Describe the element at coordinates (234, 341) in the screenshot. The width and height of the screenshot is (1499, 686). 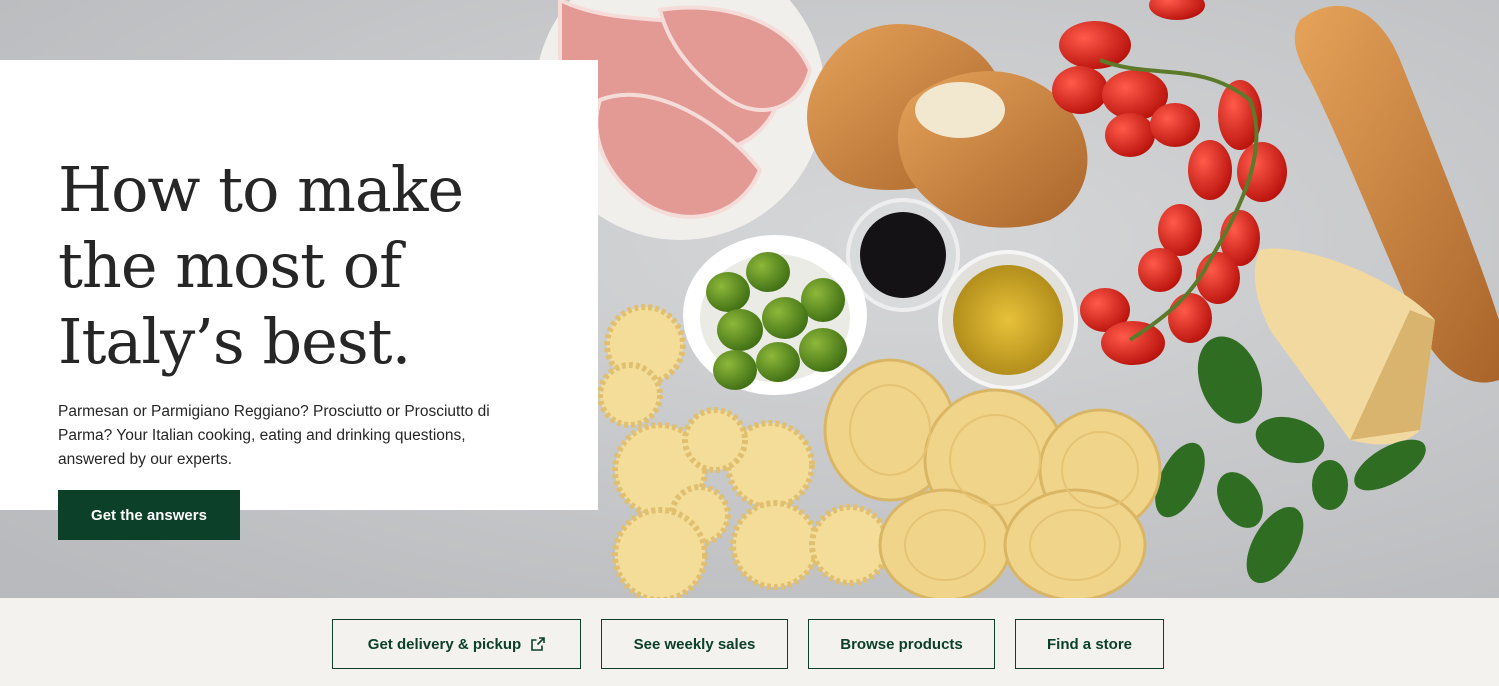
I see `promo-title-line: Italy’s best.` at that location.